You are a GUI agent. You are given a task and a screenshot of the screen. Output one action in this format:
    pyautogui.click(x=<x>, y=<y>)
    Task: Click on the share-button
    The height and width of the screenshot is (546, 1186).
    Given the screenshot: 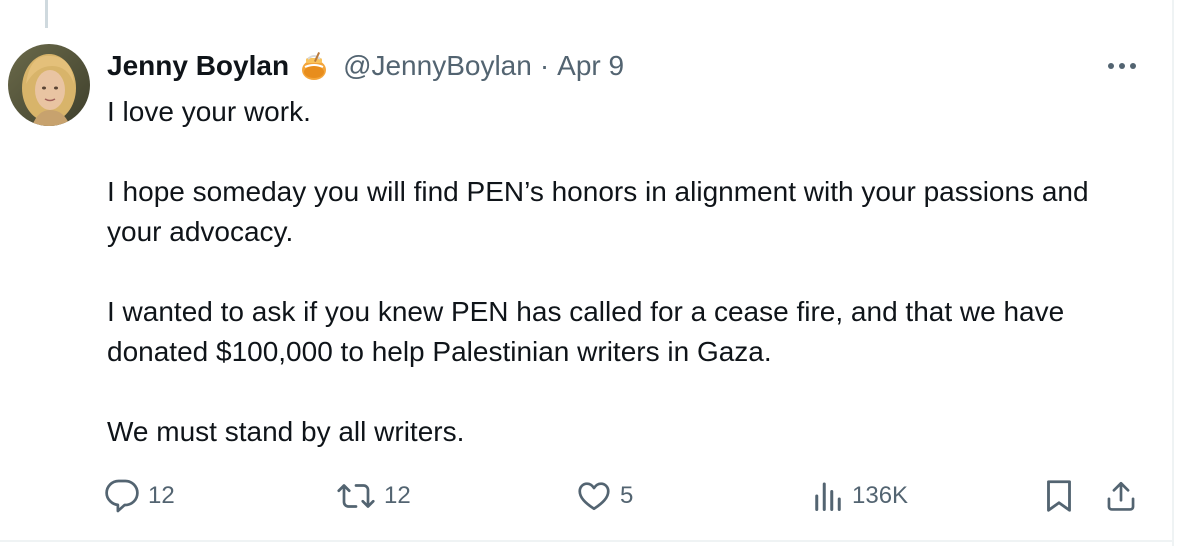 What is the action you would take?
    pyautogui.click(x=1121, y=496)
    